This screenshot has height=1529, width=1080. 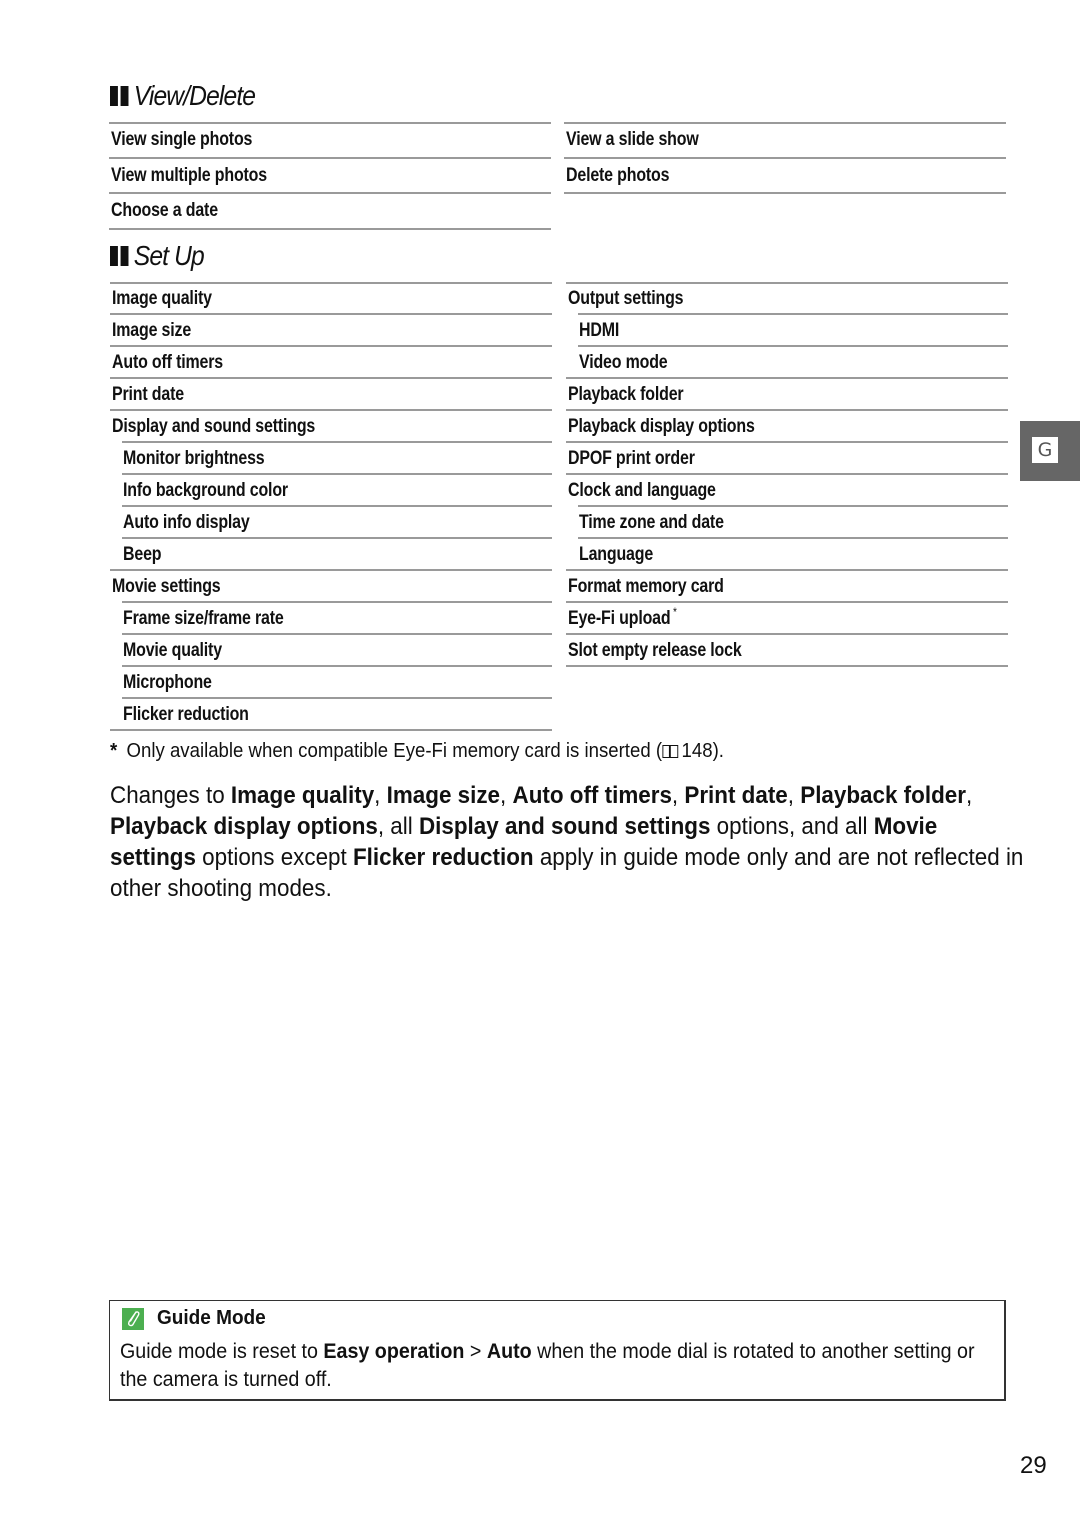 What do you see at coordinates (787, 555) in the screenshot?
I see `menu-item: Language` at bounding box center [787, 555].